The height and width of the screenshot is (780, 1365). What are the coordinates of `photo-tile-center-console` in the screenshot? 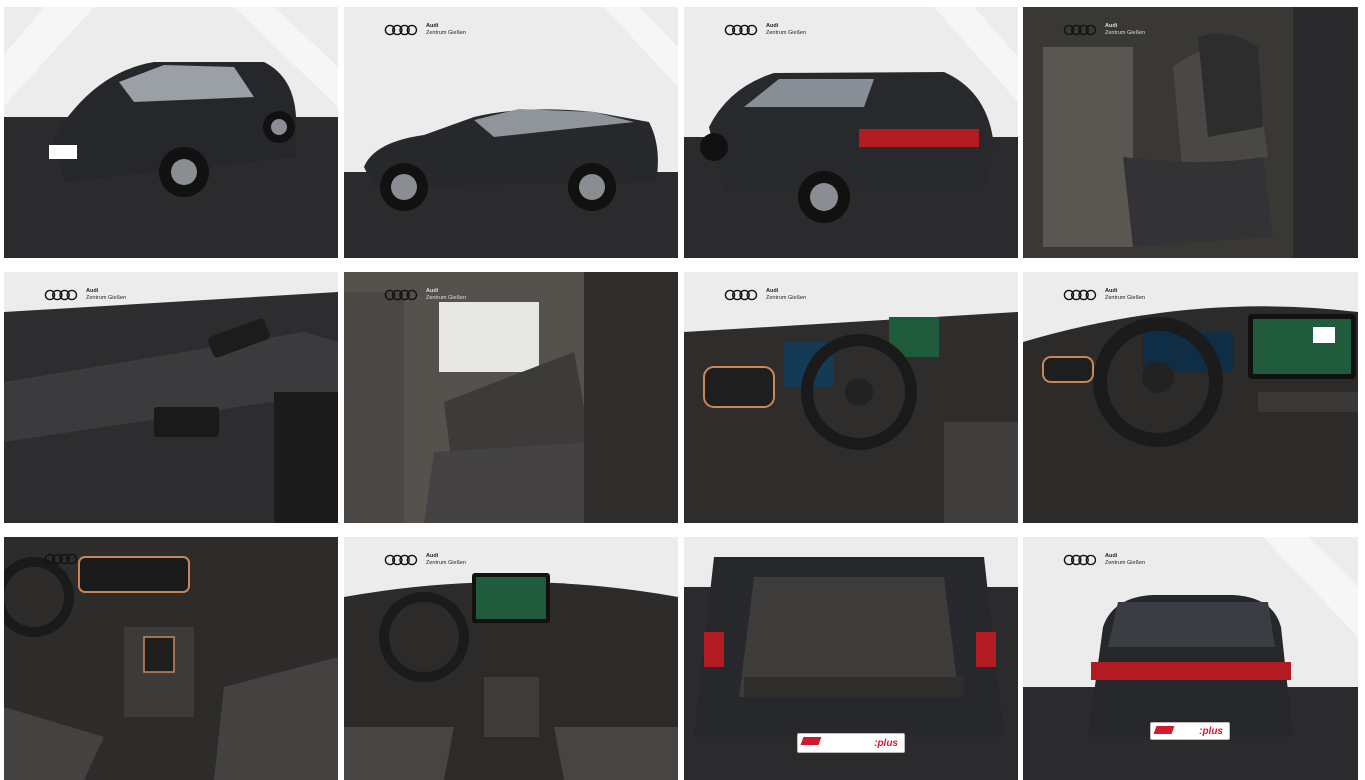 It's located at (171, 658).